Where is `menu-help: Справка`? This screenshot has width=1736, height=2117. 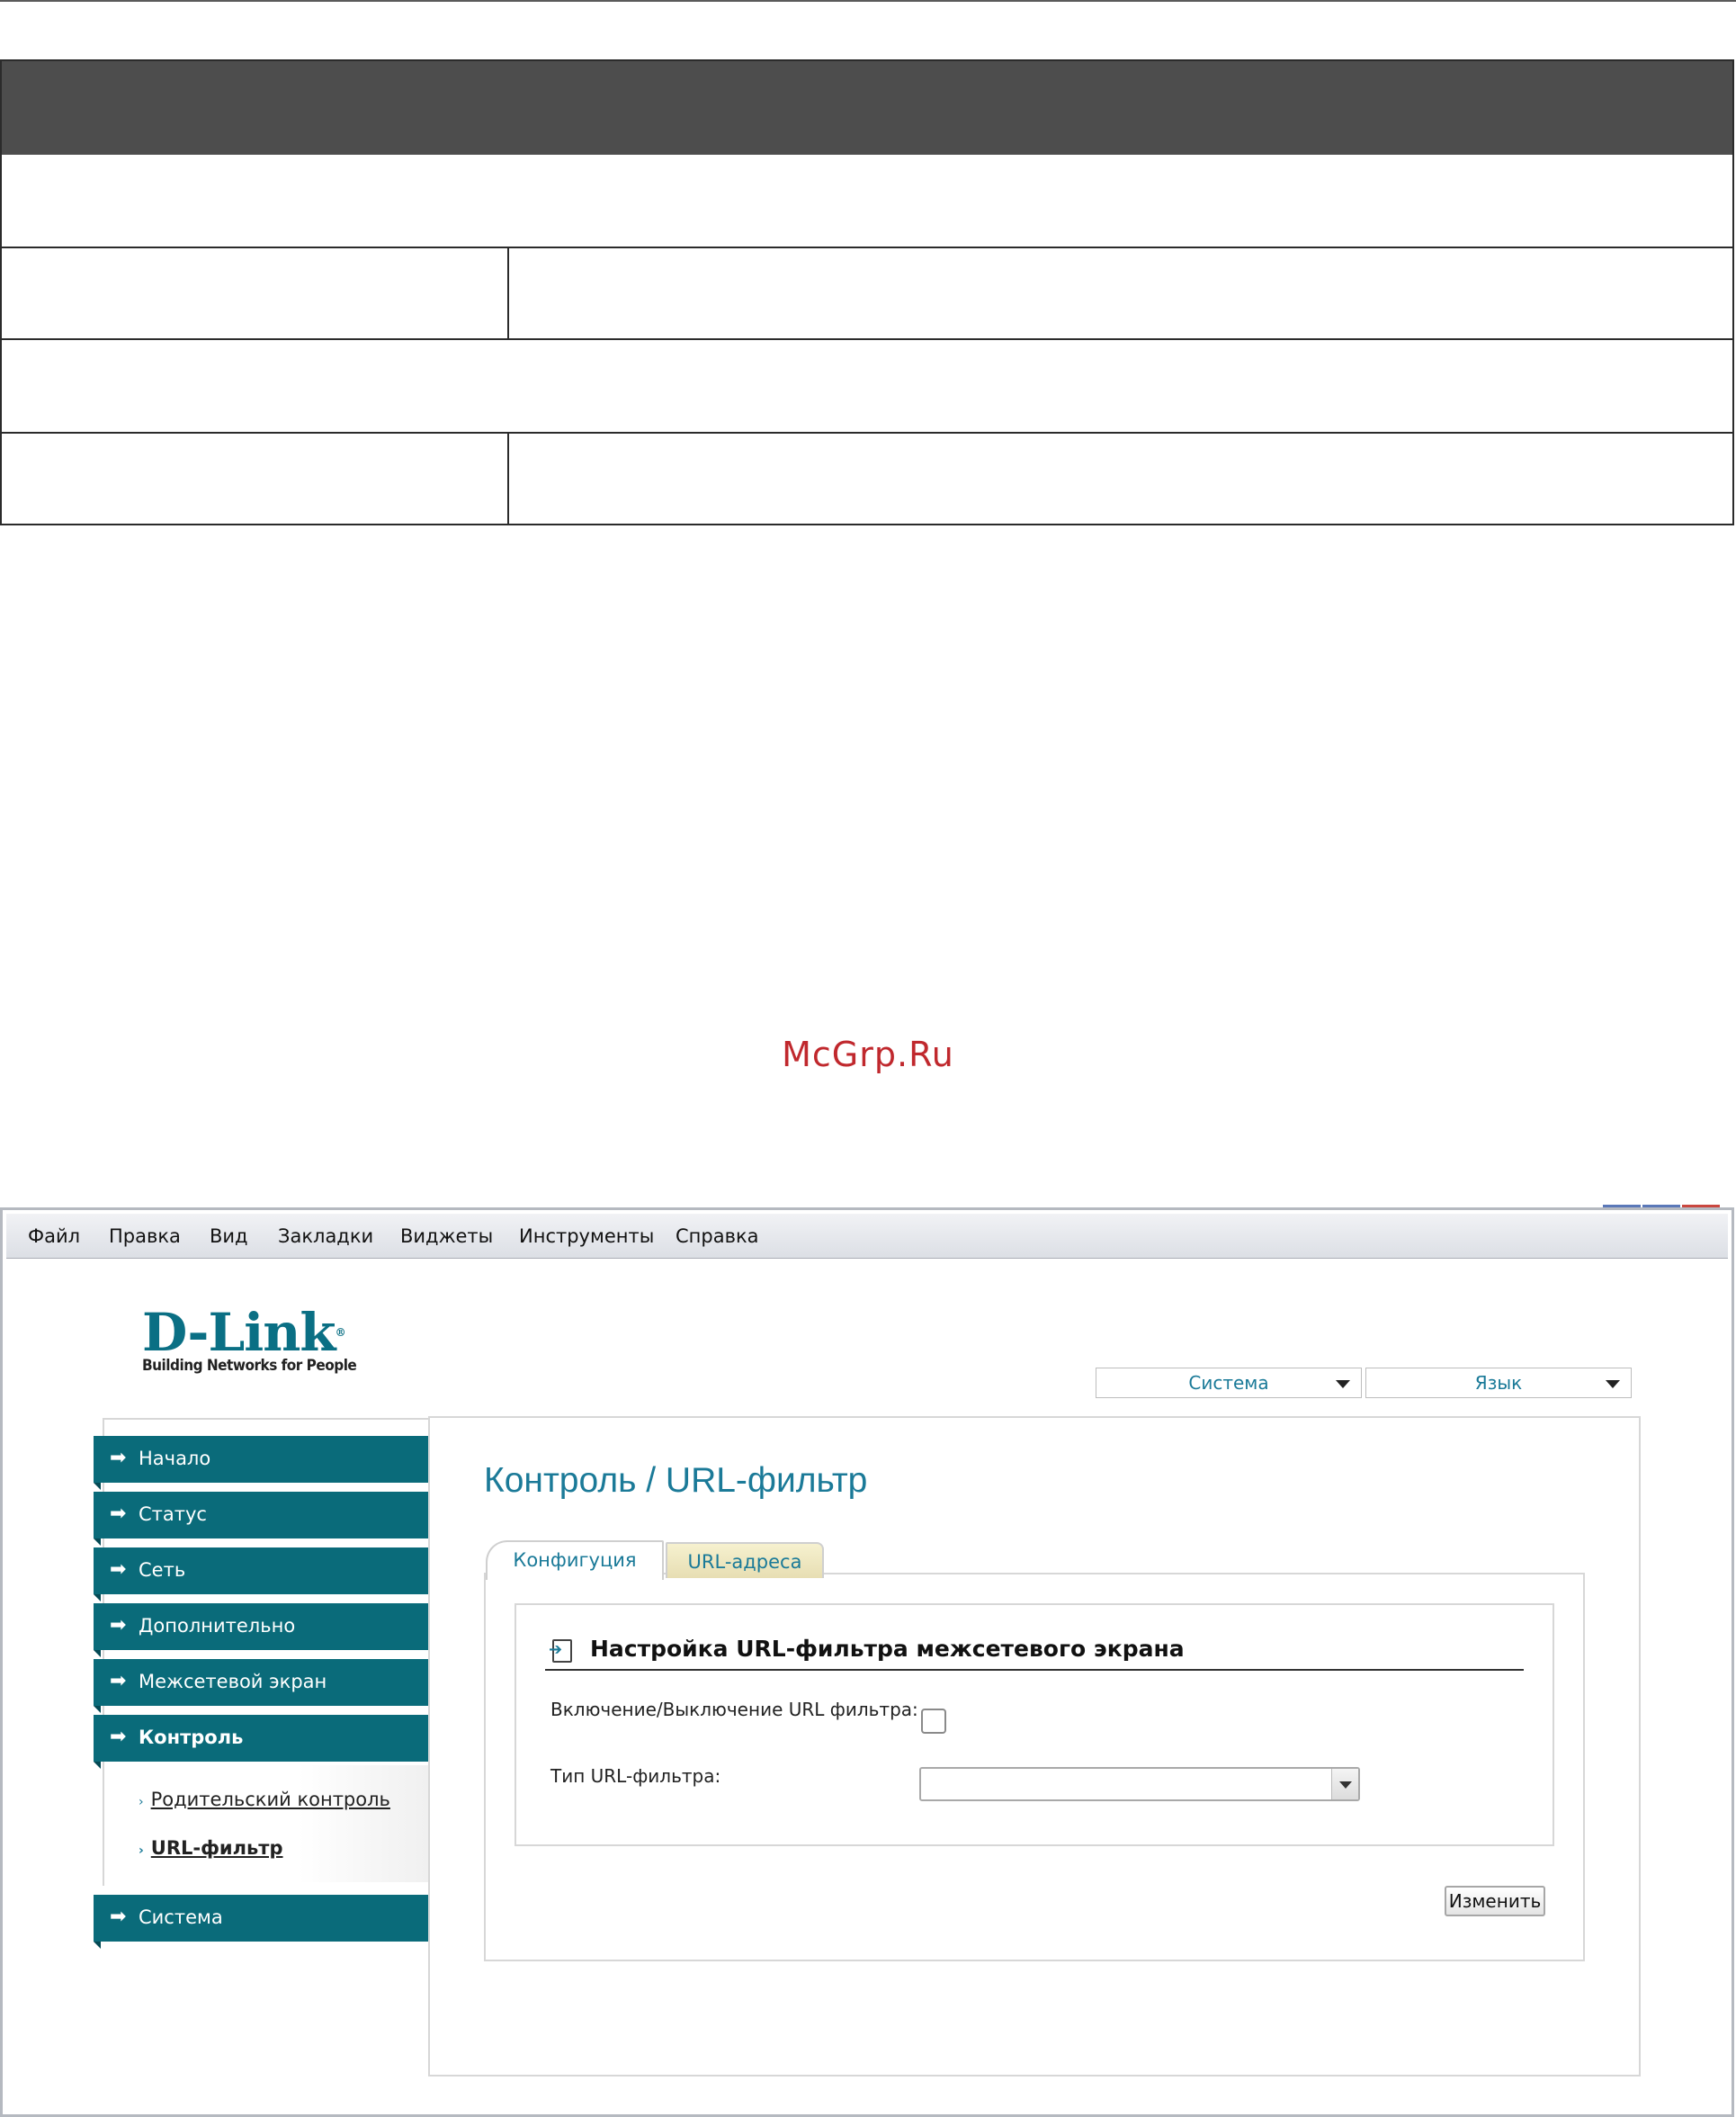 menu-help: Справка is located at coordinates (717, 1236).